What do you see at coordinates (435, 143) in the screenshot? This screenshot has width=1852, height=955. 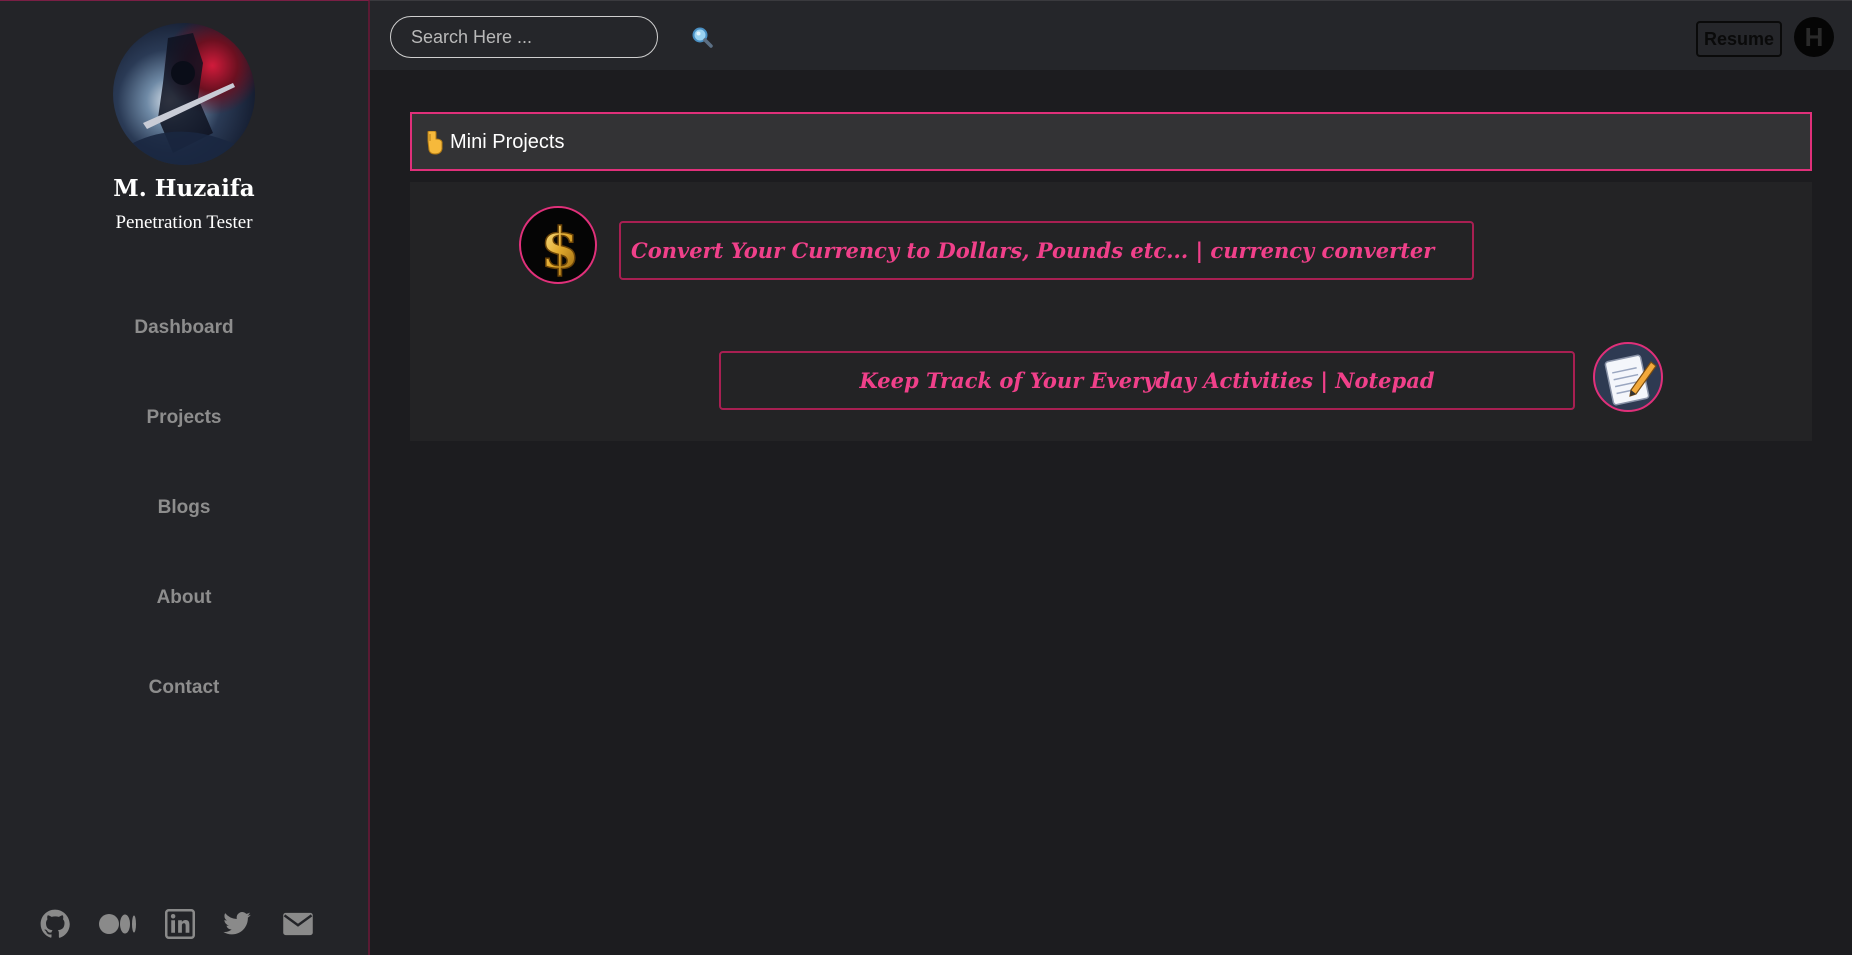 I see `pointing-hand-icon` at bounding box center [435, 143].